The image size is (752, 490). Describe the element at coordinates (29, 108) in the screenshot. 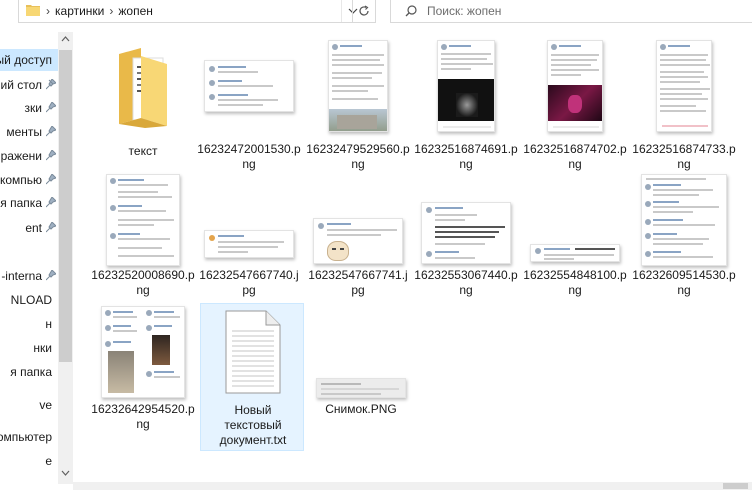

I see `nav-item-downloads: зки` at that location.